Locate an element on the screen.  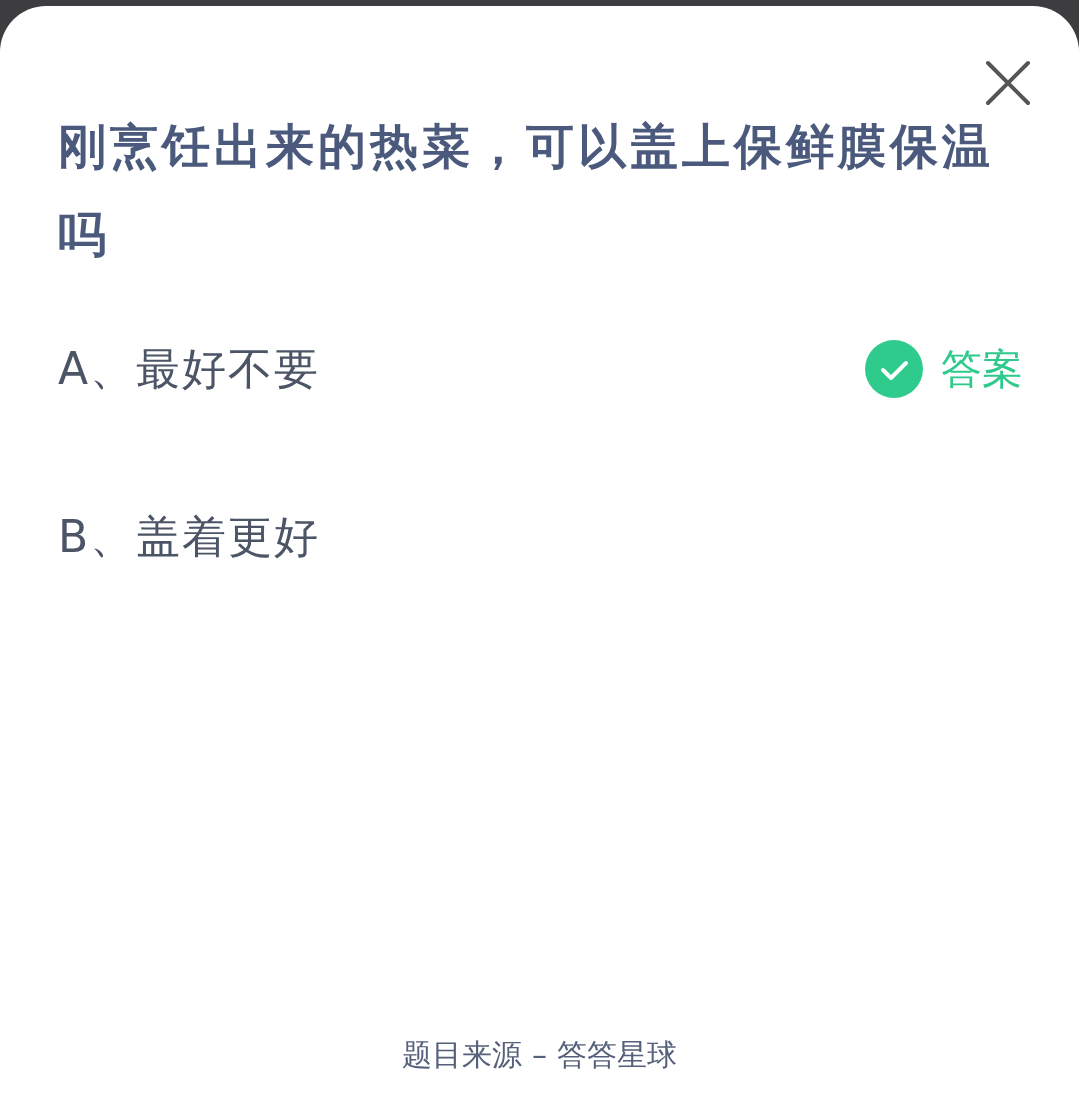
option-text: B、盖着更好 is located at coordinates (189, 537).